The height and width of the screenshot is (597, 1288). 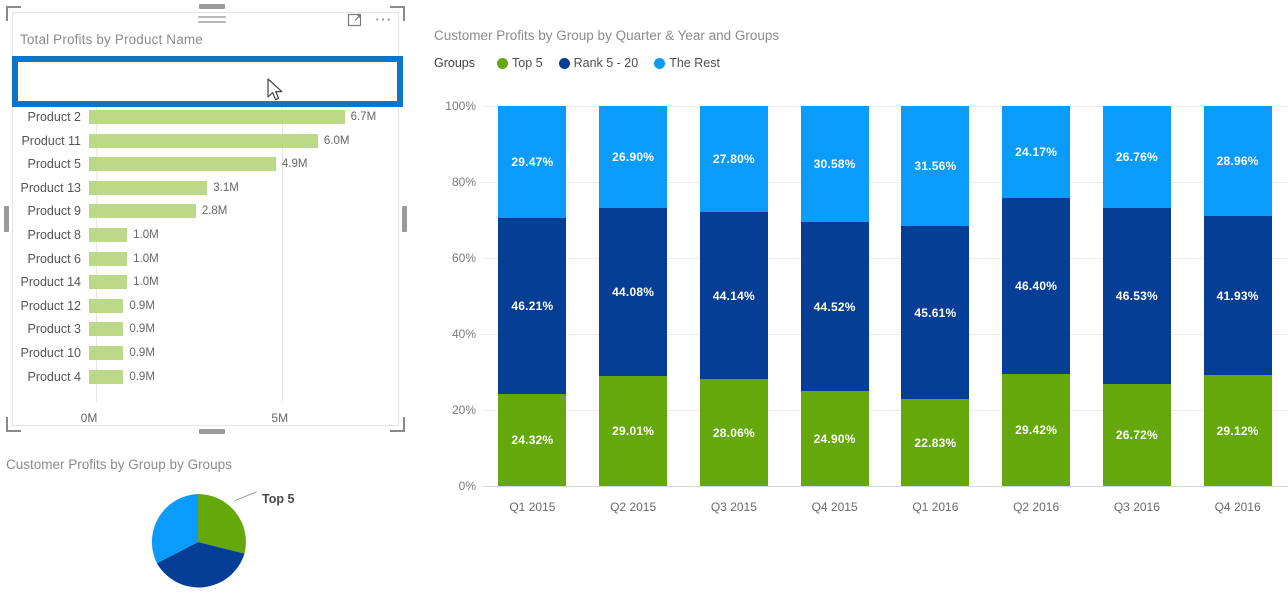 What do you see at coordinates (207, 81) in the screenshot?
I see `selection-highlight-fill` at bounding box center [207, 81].